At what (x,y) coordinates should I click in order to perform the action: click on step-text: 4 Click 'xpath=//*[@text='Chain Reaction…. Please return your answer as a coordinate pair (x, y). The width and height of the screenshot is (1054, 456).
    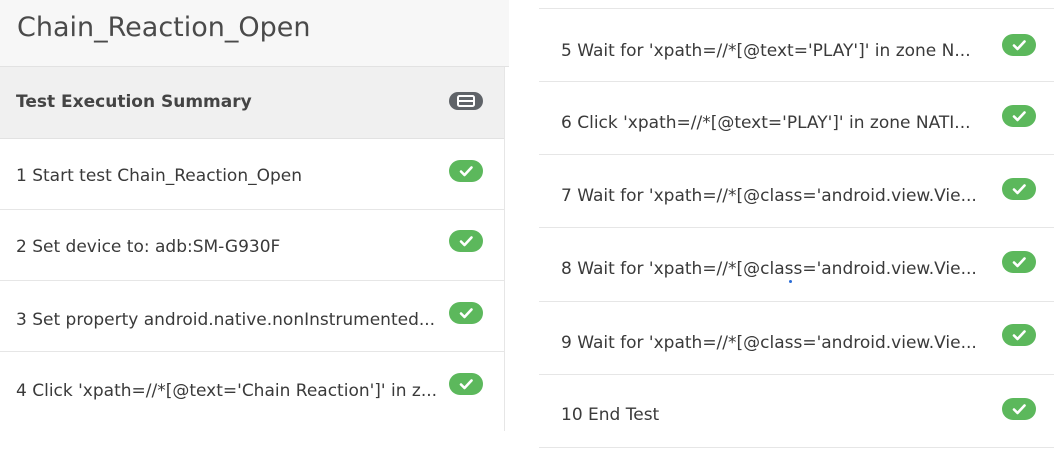
    Looking at the image, I should click on (227, 391).